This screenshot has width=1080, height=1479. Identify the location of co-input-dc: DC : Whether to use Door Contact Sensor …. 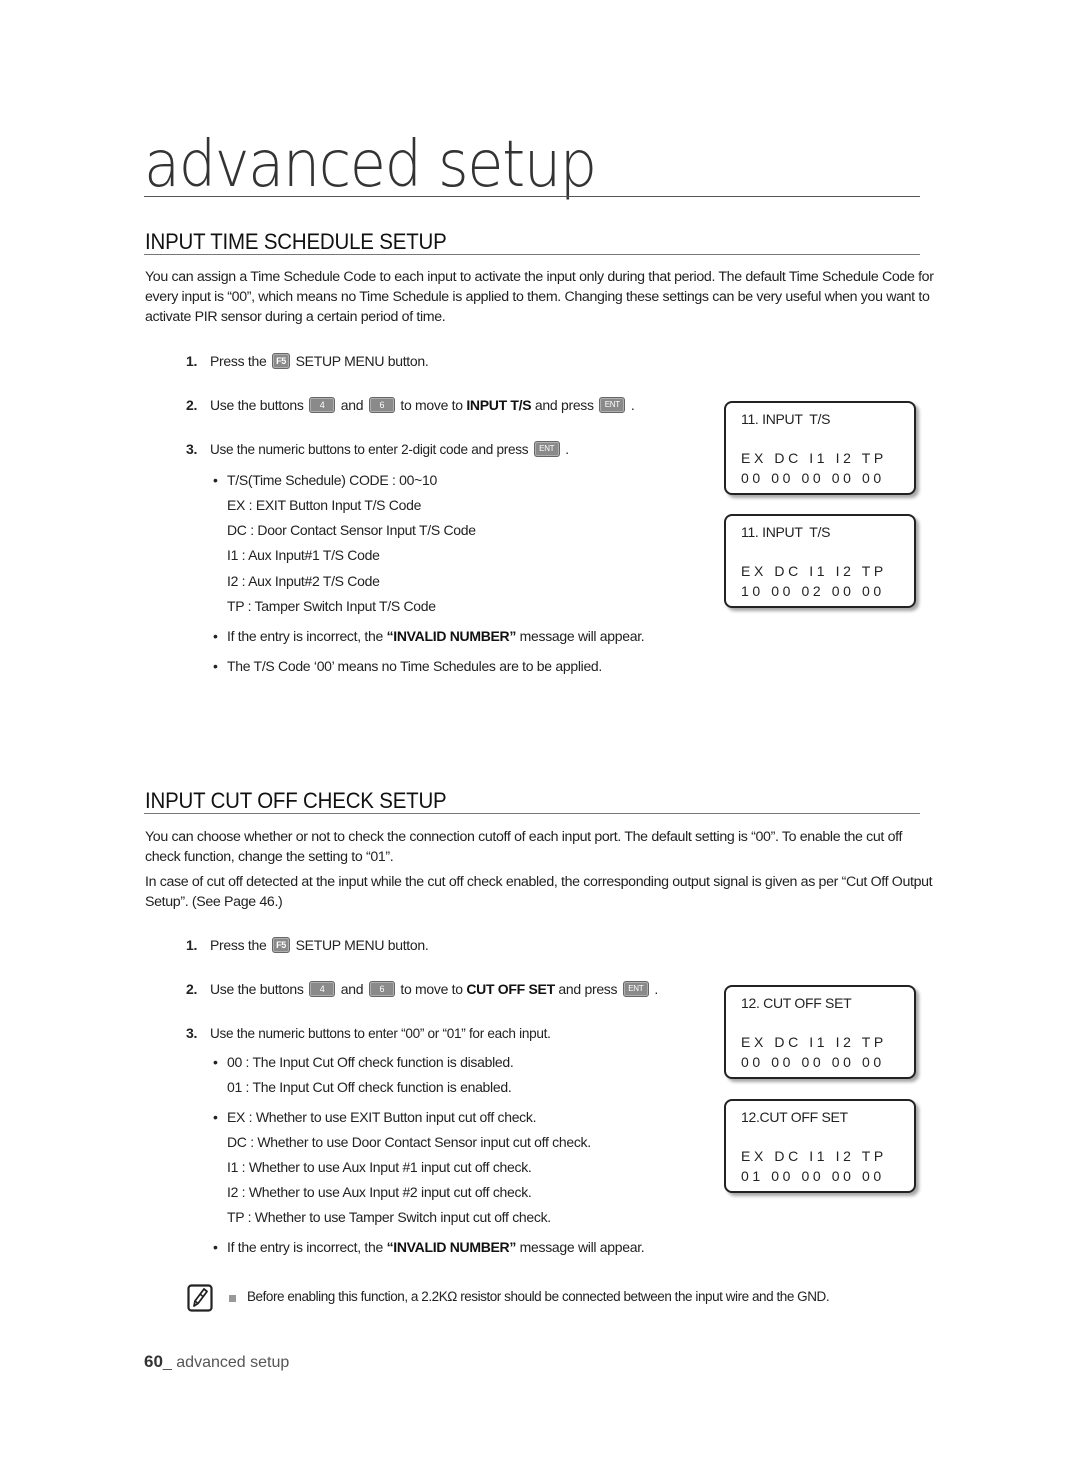
(409, 1142).